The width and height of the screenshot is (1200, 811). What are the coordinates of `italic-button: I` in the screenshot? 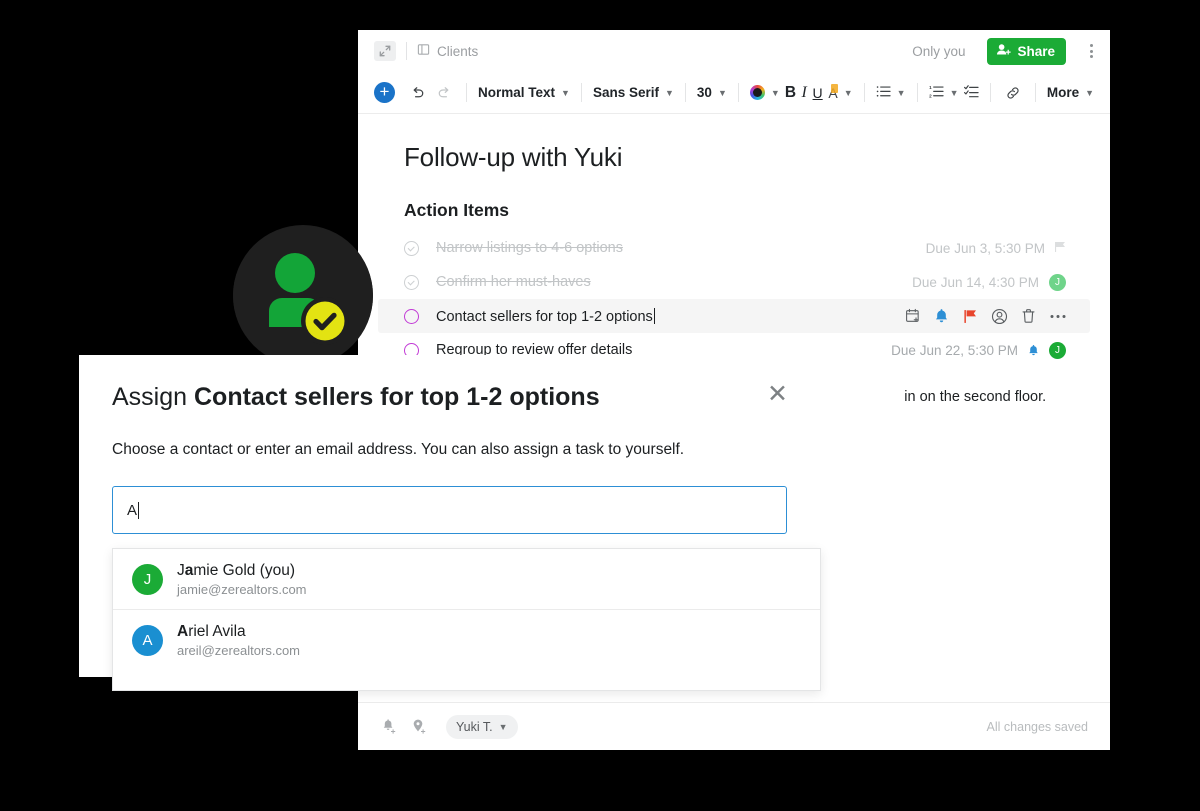 It's located at (804, 93).